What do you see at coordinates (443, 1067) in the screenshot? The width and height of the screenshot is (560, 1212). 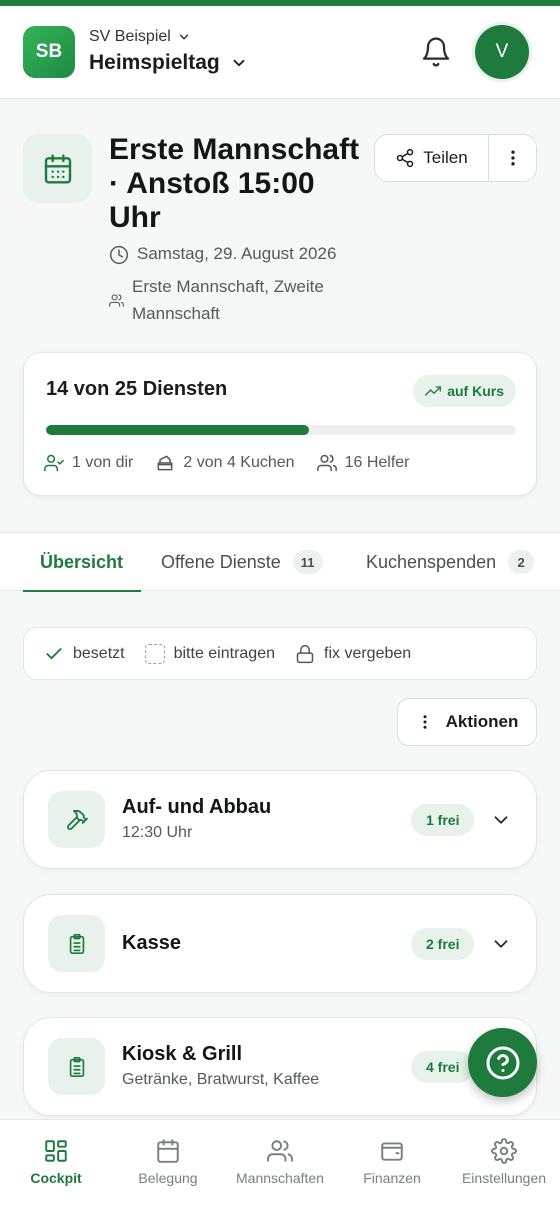 I see `free-slots-badge: 4 frei` at bounding box center [443, 1067].